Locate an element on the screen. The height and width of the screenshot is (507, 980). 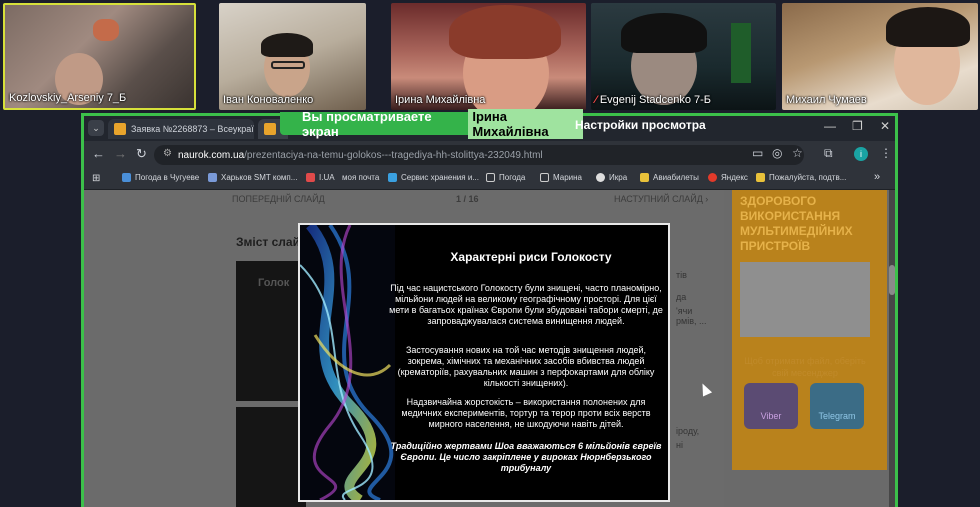
weather-icon is located at coordinates (126, 177).